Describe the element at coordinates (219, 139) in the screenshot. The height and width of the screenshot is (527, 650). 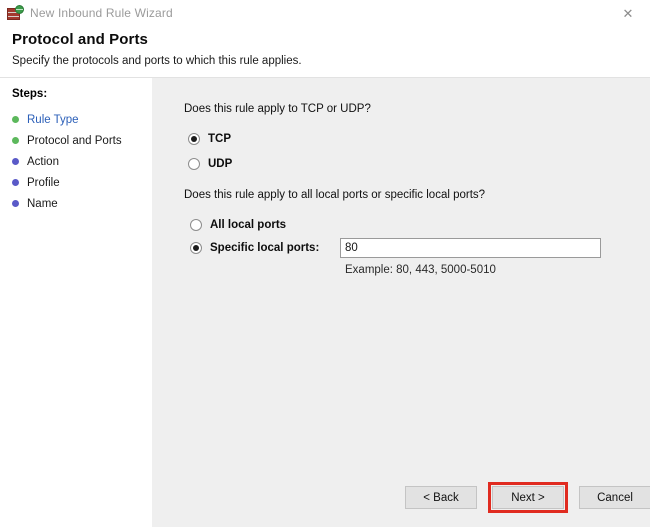
I see `radio-label-tcp: TCP` at that location.